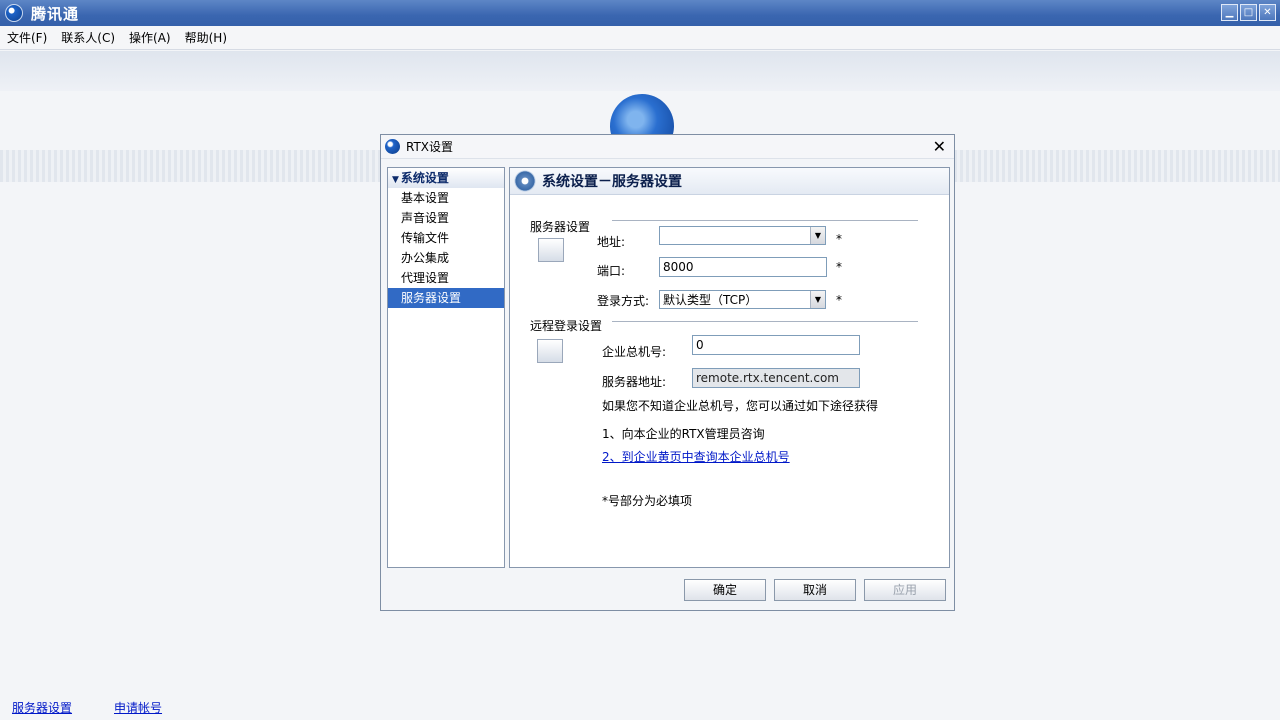 The height and width of the screenshot is (720, 1280). I want to click on login-mode-combo: 默认类型（TCP） ▼, so click(742, 299).